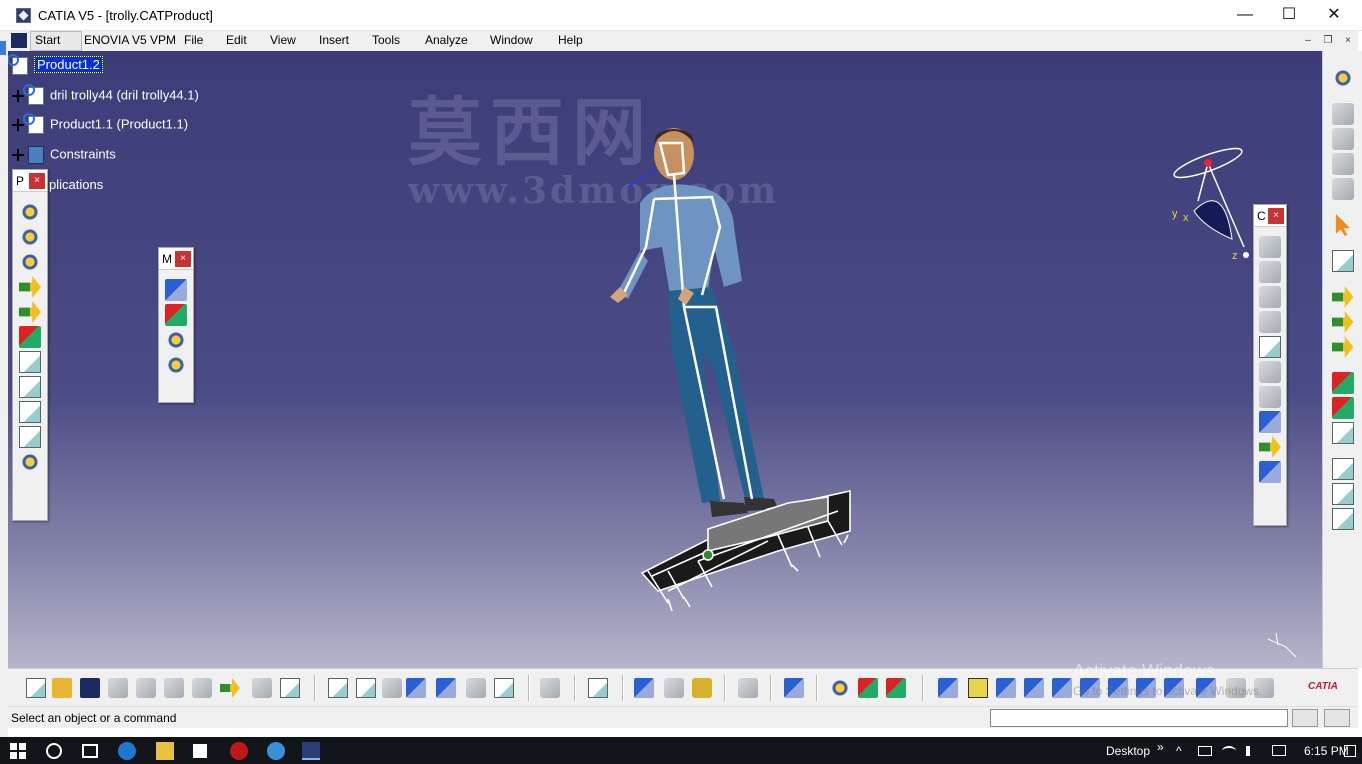  Describe the element at coordinates (1328, 41) in the screenshot. I see `mdi-restore-button: ❐` at that location.